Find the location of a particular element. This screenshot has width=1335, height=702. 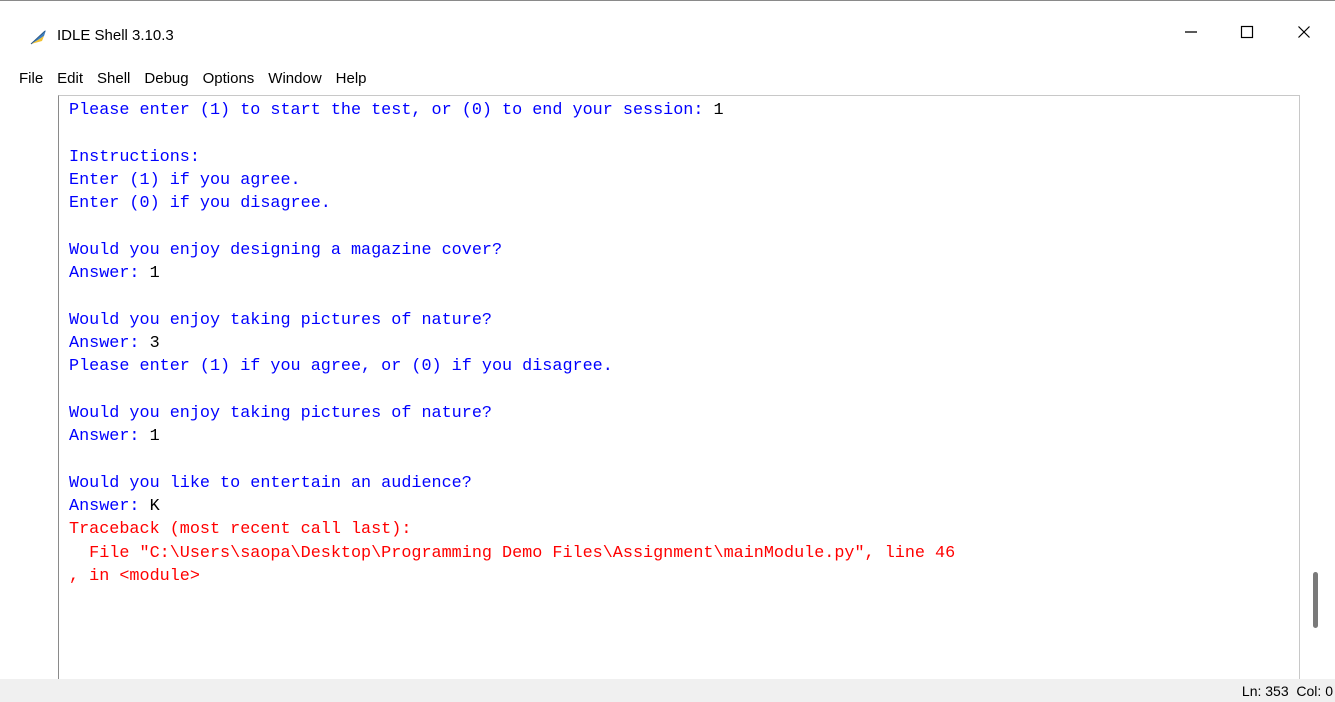

minimize-icon is located at coordinates (1191, 32).